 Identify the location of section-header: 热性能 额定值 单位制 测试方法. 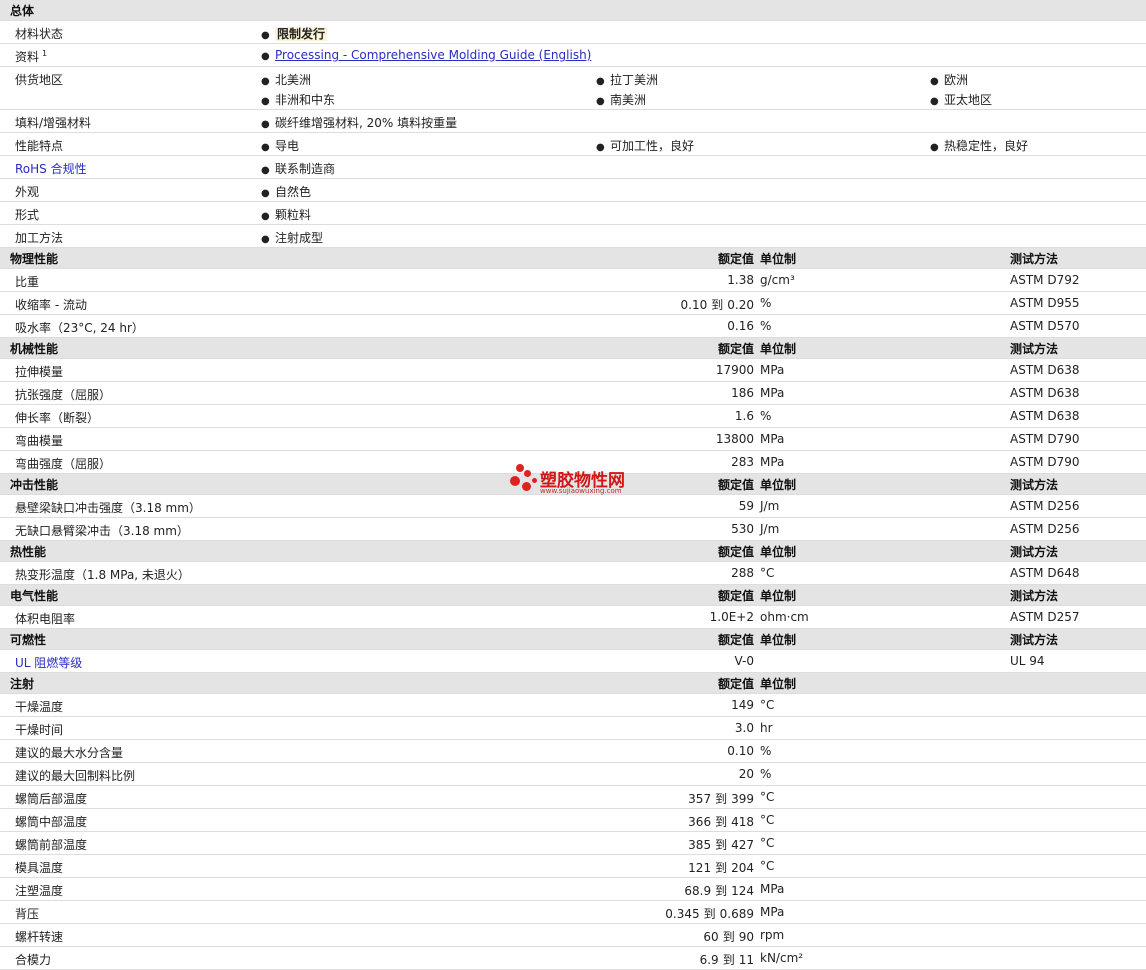
(573, 551).